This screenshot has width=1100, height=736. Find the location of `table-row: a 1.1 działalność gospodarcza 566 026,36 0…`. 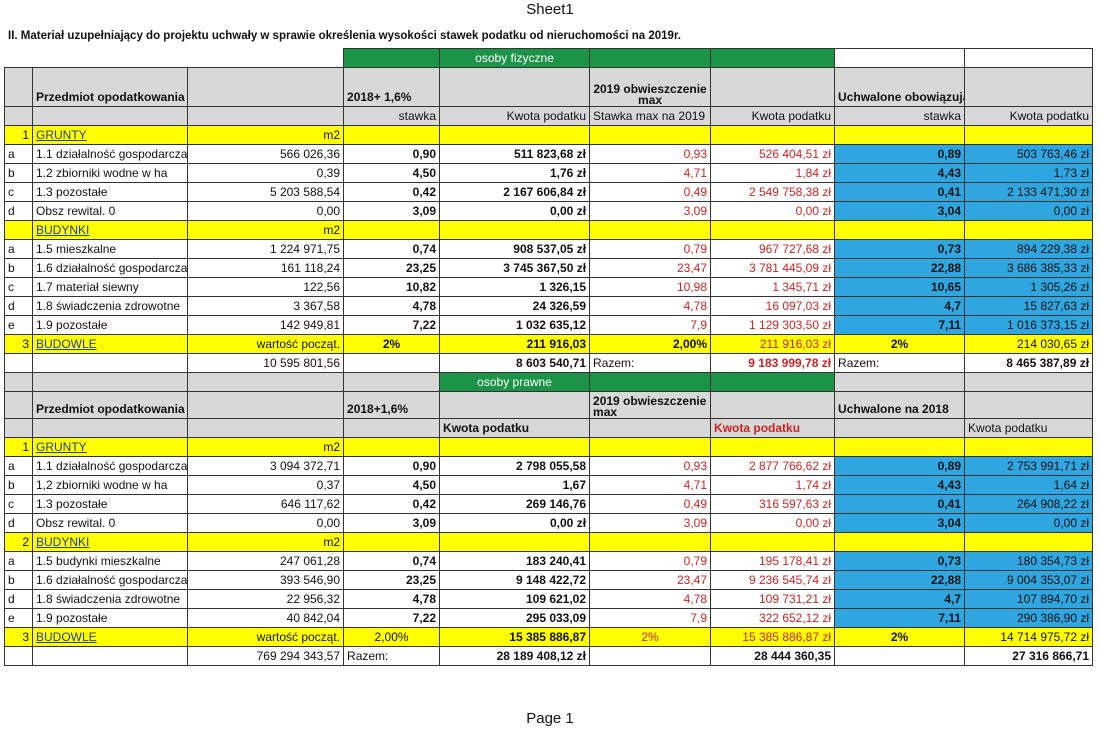

table-row: a 1.1 działalność gospodarcza 566 026,36 0… is located at coordinates (549, 154).